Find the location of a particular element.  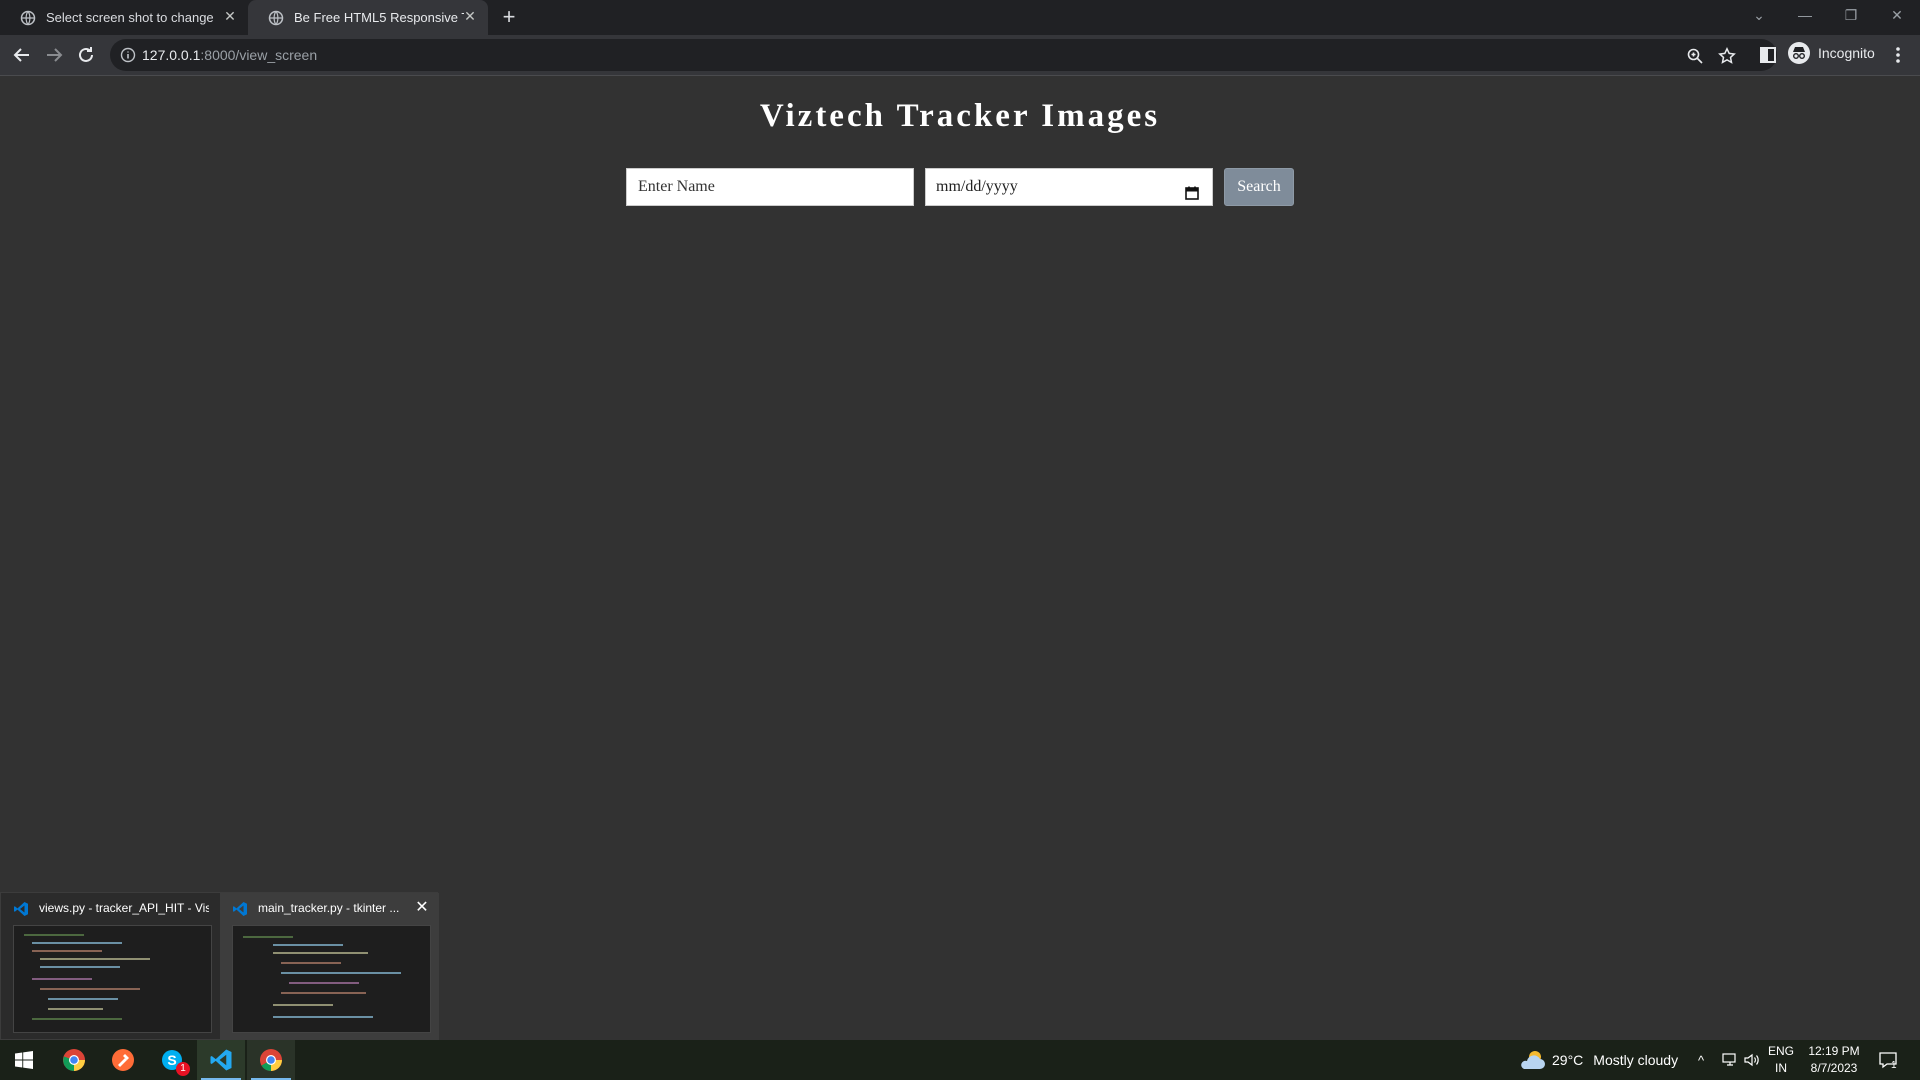

url-path: :8000/view_screen is located at coordinates (259, 55).